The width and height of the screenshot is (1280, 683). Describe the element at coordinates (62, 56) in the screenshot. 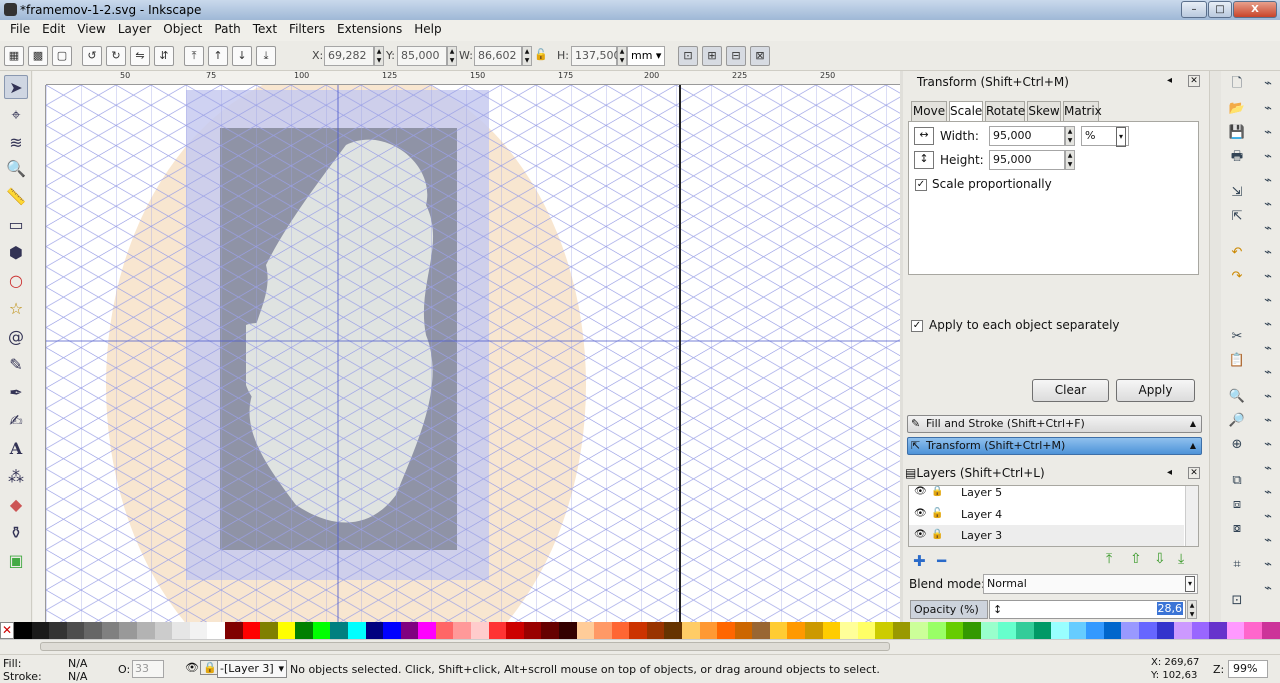

I see `deselect-icon: ▢` at that location.